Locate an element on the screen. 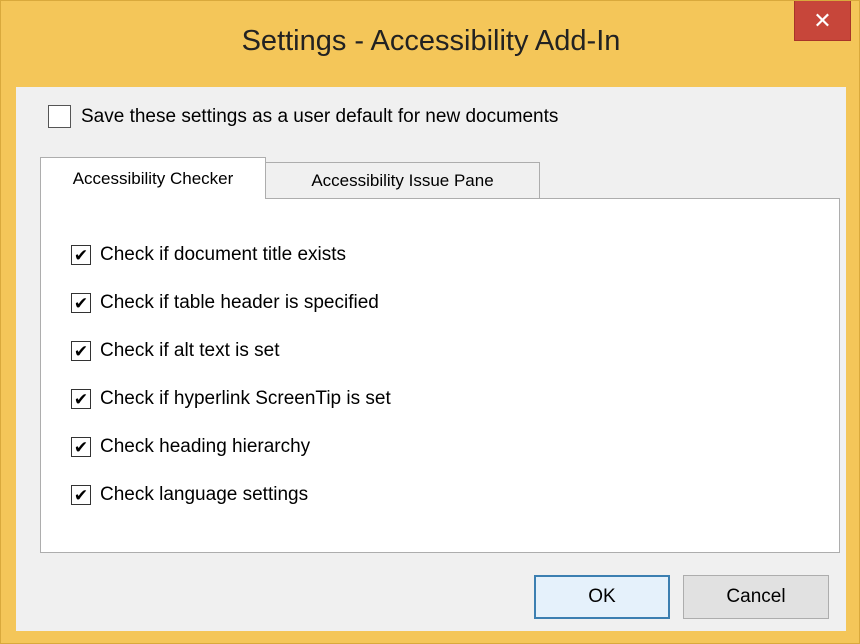 The width and height of the screenshot is (860, 644). hyperlink-screentip-label: Check if hyperlink ScreenTip is set is located at coordinates (245, 398).